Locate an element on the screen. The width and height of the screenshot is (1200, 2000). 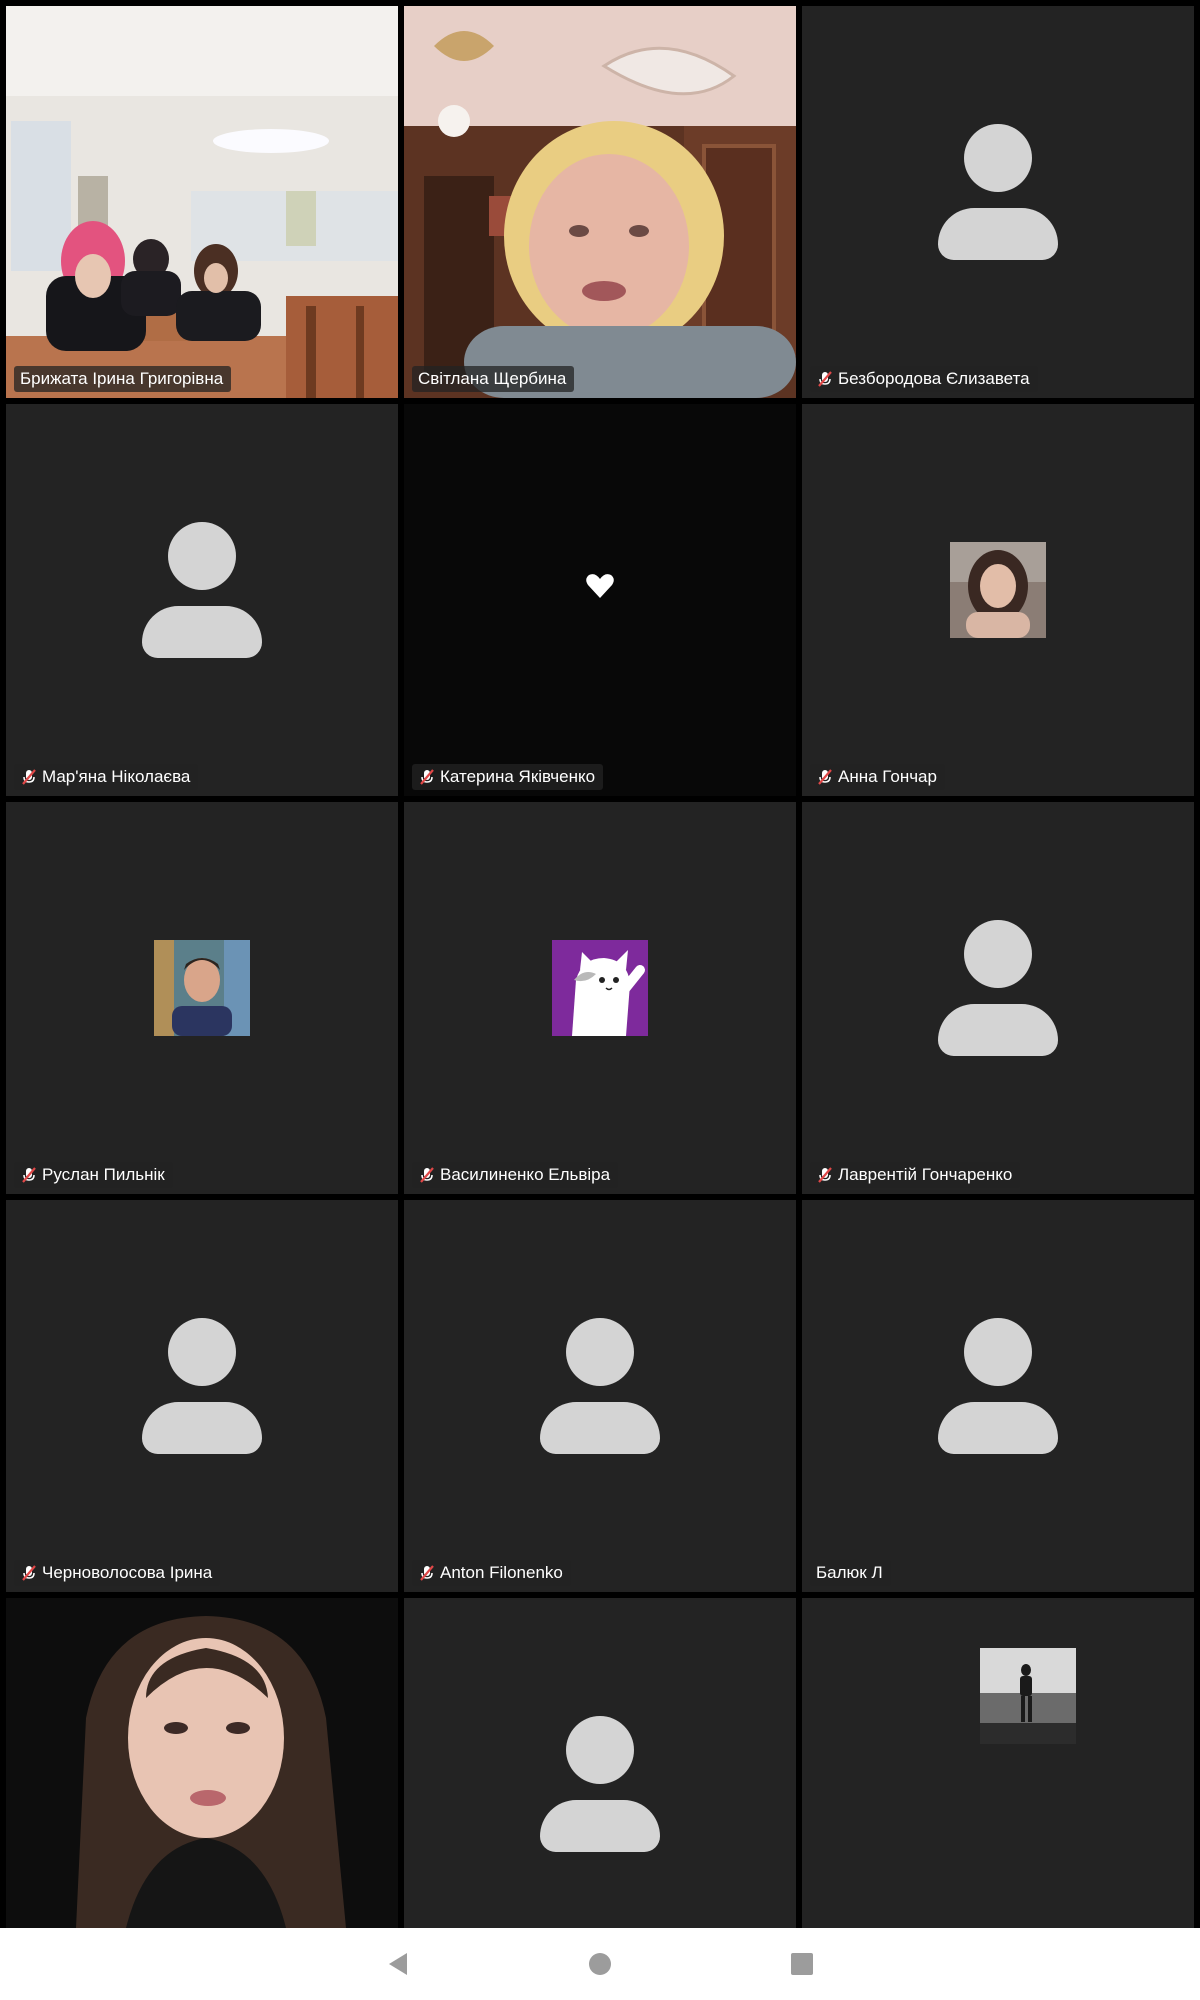
participant-tile-7: Руслан Пильнік is located at coordinates (202, 998).